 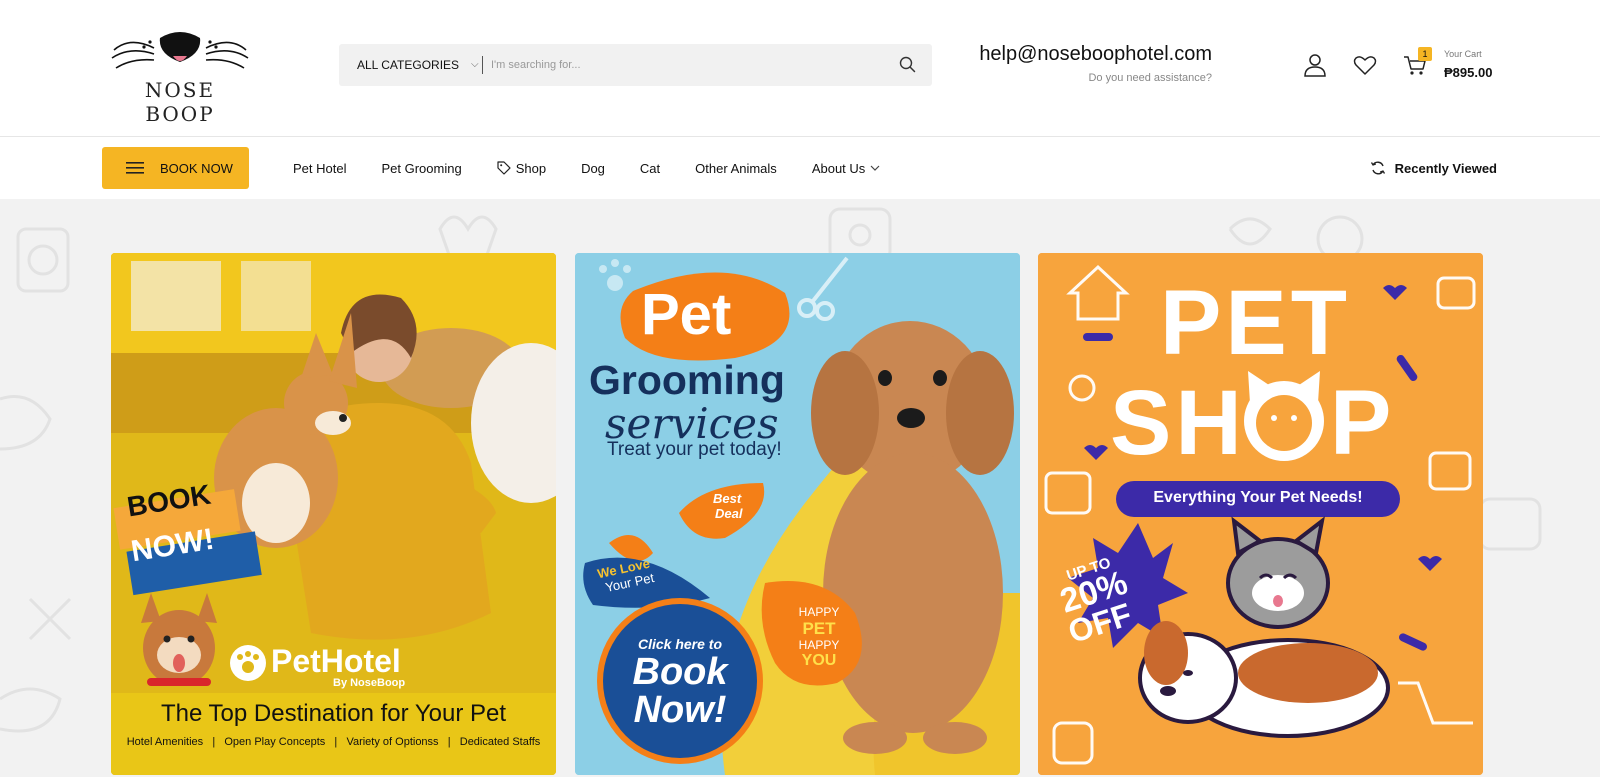 What do you see at coordinates (180, 102) in the screenshot?
I see `logo-text: NOSE BOOP` at bounding box center [180, 102].